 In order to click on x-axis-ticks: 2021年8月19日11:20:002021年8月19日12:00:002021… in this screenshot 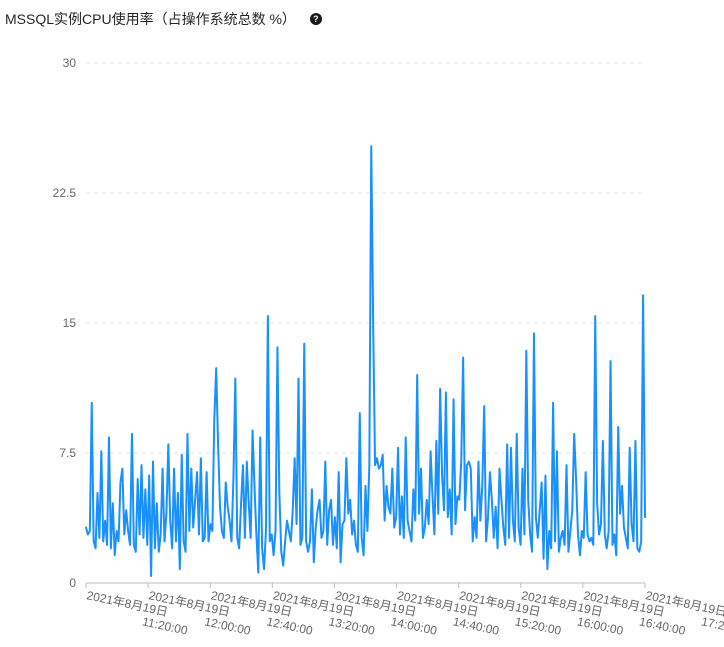, I will do `click(404, 613)`.